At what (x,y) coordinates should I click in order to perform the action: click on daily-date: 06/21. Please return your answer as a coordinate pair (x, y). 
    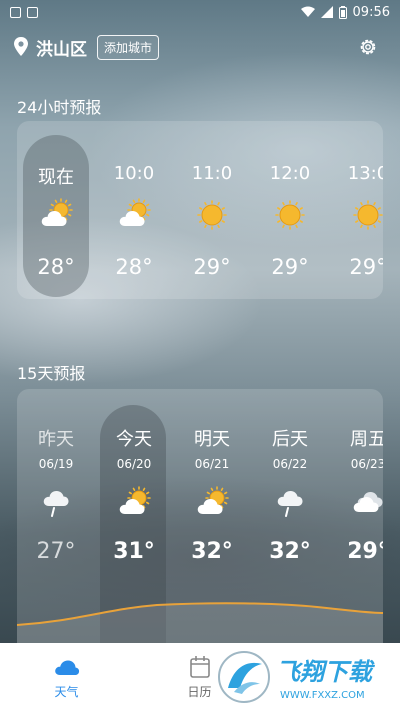
    Looking at the image, I should click on (212, 464).